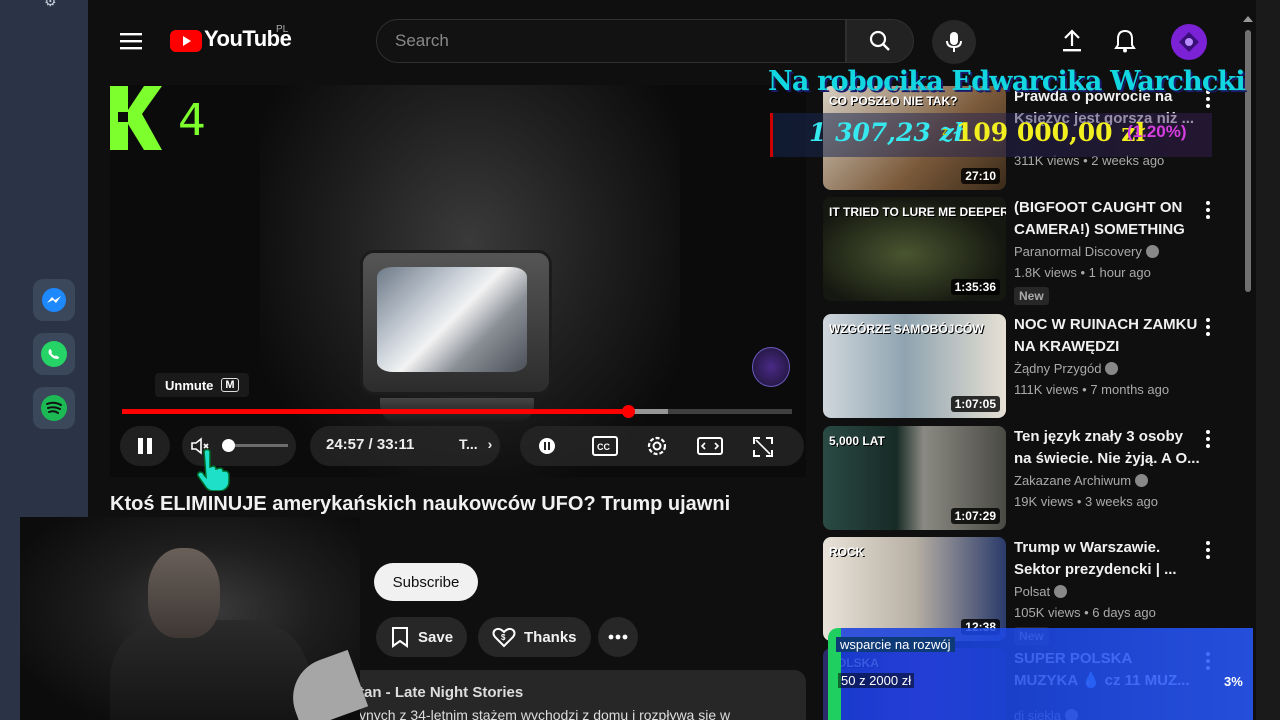 The image size is (1280, 720). What do you see at coordinates (400, 637) in the screenshot?
I see `save-icon` at bounding box center [400, 637].